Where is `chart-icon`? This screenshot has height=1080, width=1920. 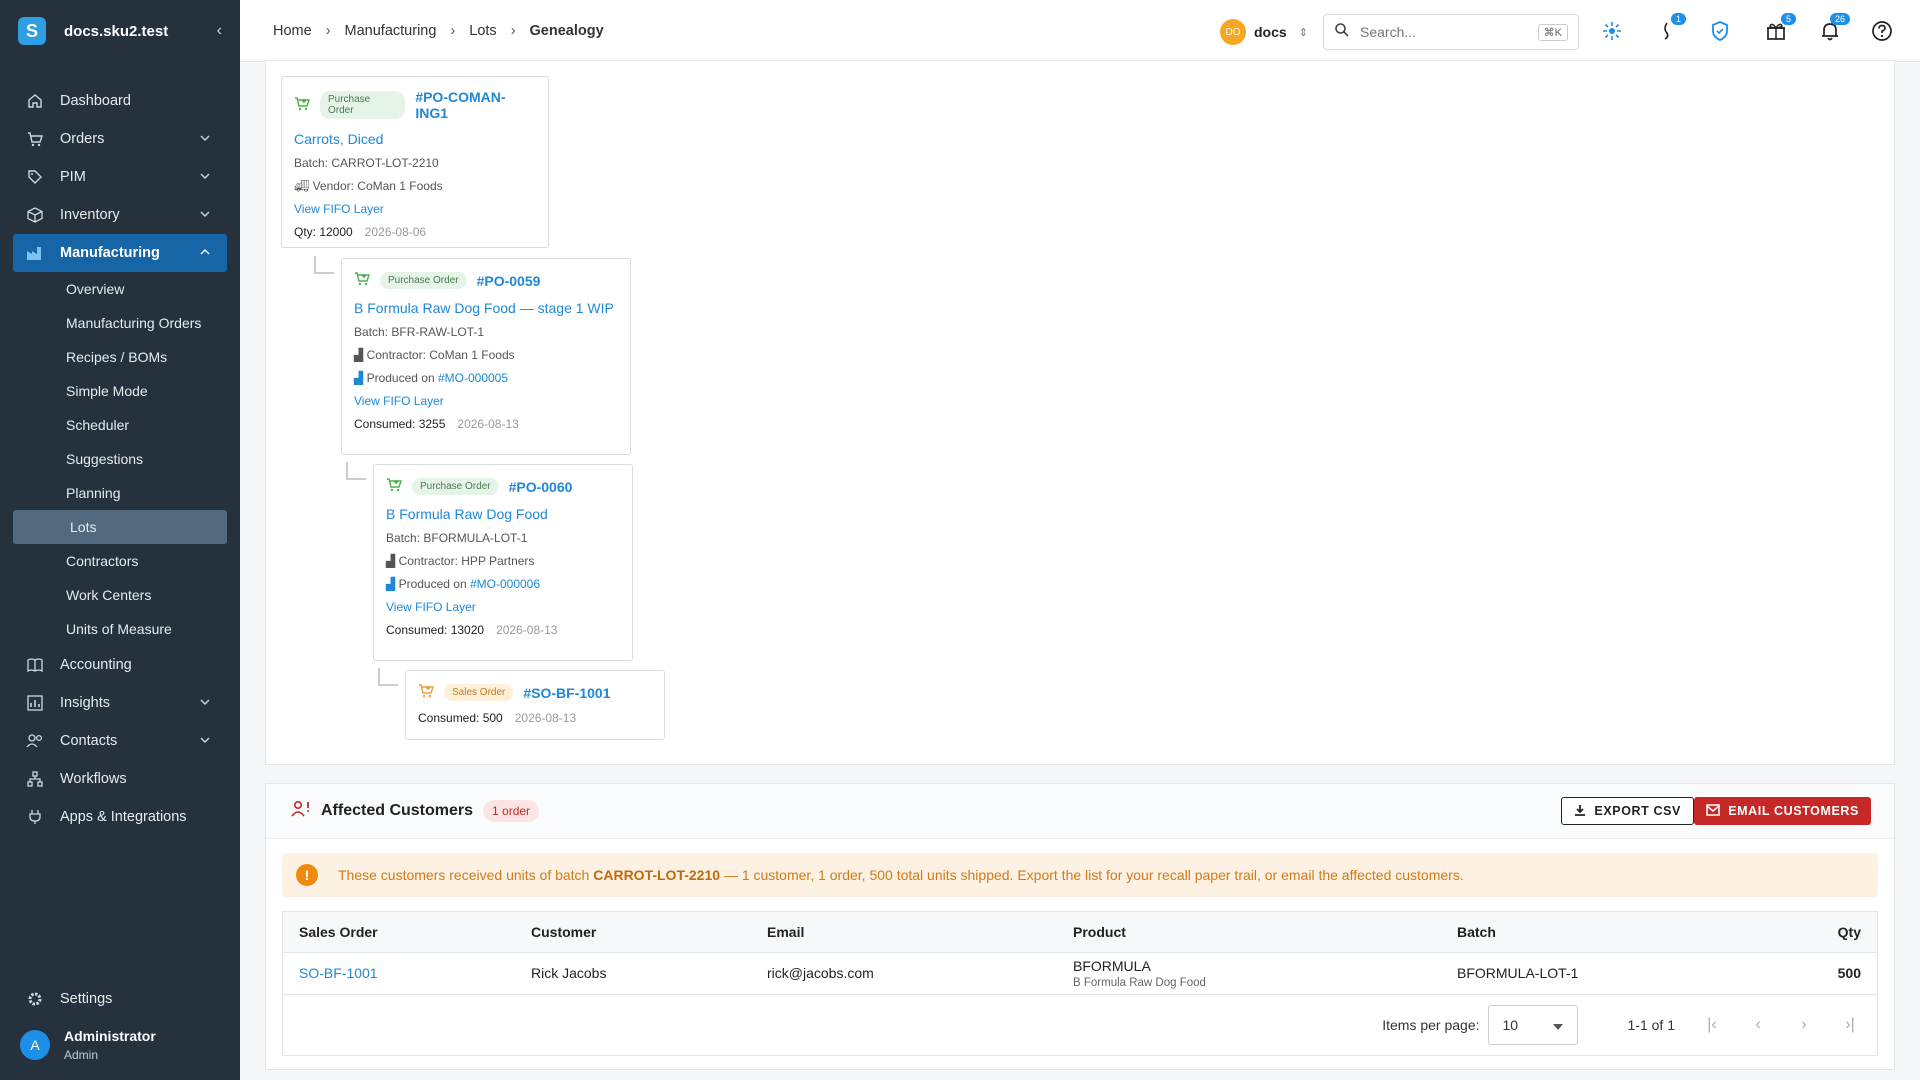 chart-icon is located at coordinates (35, 703).